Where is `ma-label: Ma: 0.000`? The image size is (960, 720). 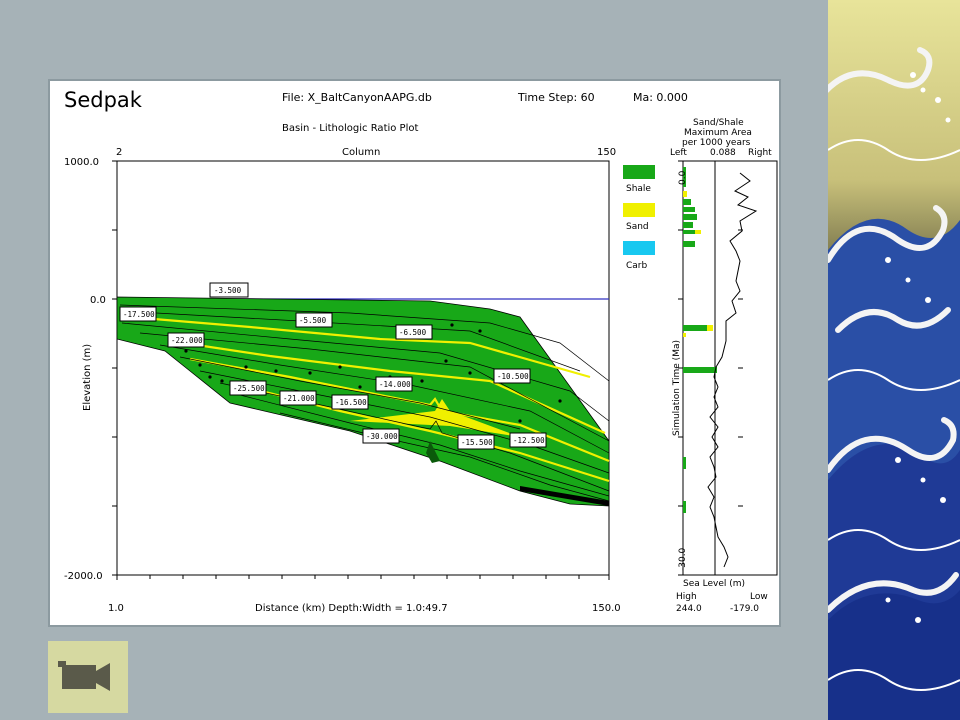
ma-label: Ma: 0.000 is located at coordinates (660, 97).